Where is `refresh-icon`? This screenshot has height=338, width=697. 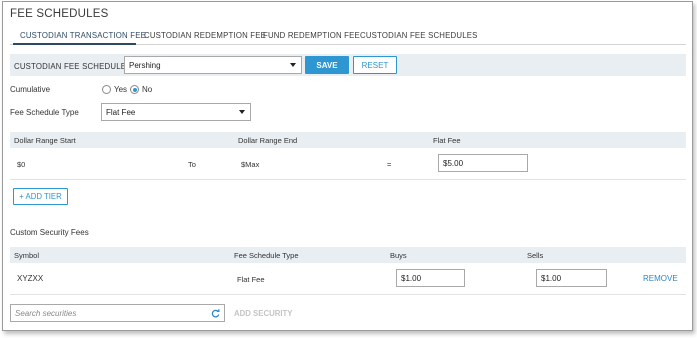
refresh-icon is located at coordinates (215, 313).